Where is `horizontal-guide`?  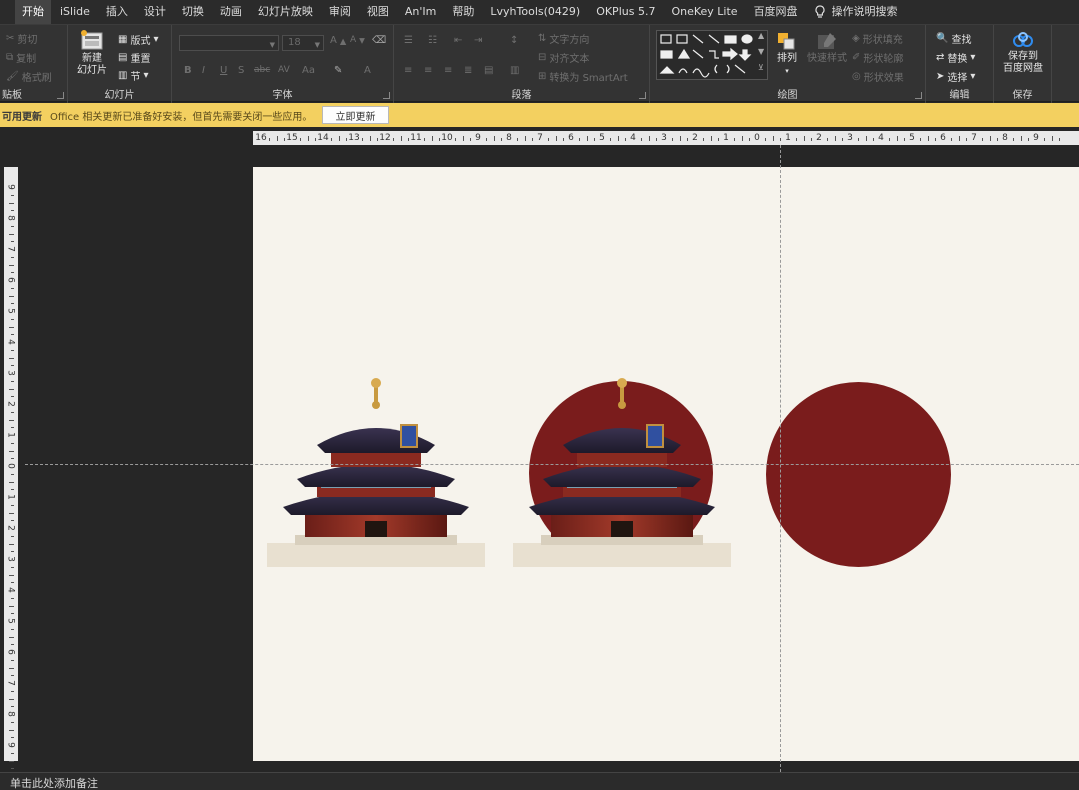
horizontal-guide is located at coordinates (552, 464).